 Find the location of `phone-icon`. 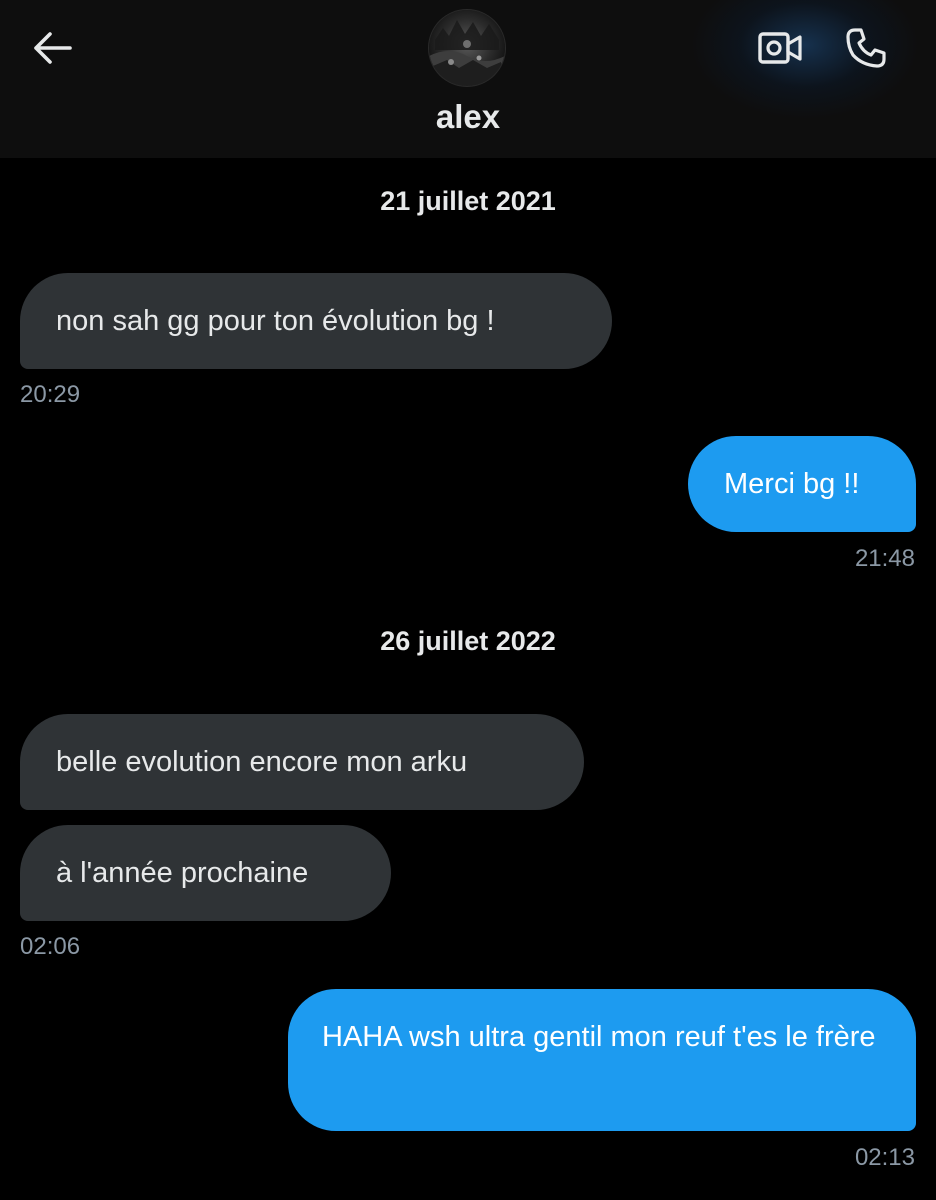

phone-icon is located at coordinates (866, 50).